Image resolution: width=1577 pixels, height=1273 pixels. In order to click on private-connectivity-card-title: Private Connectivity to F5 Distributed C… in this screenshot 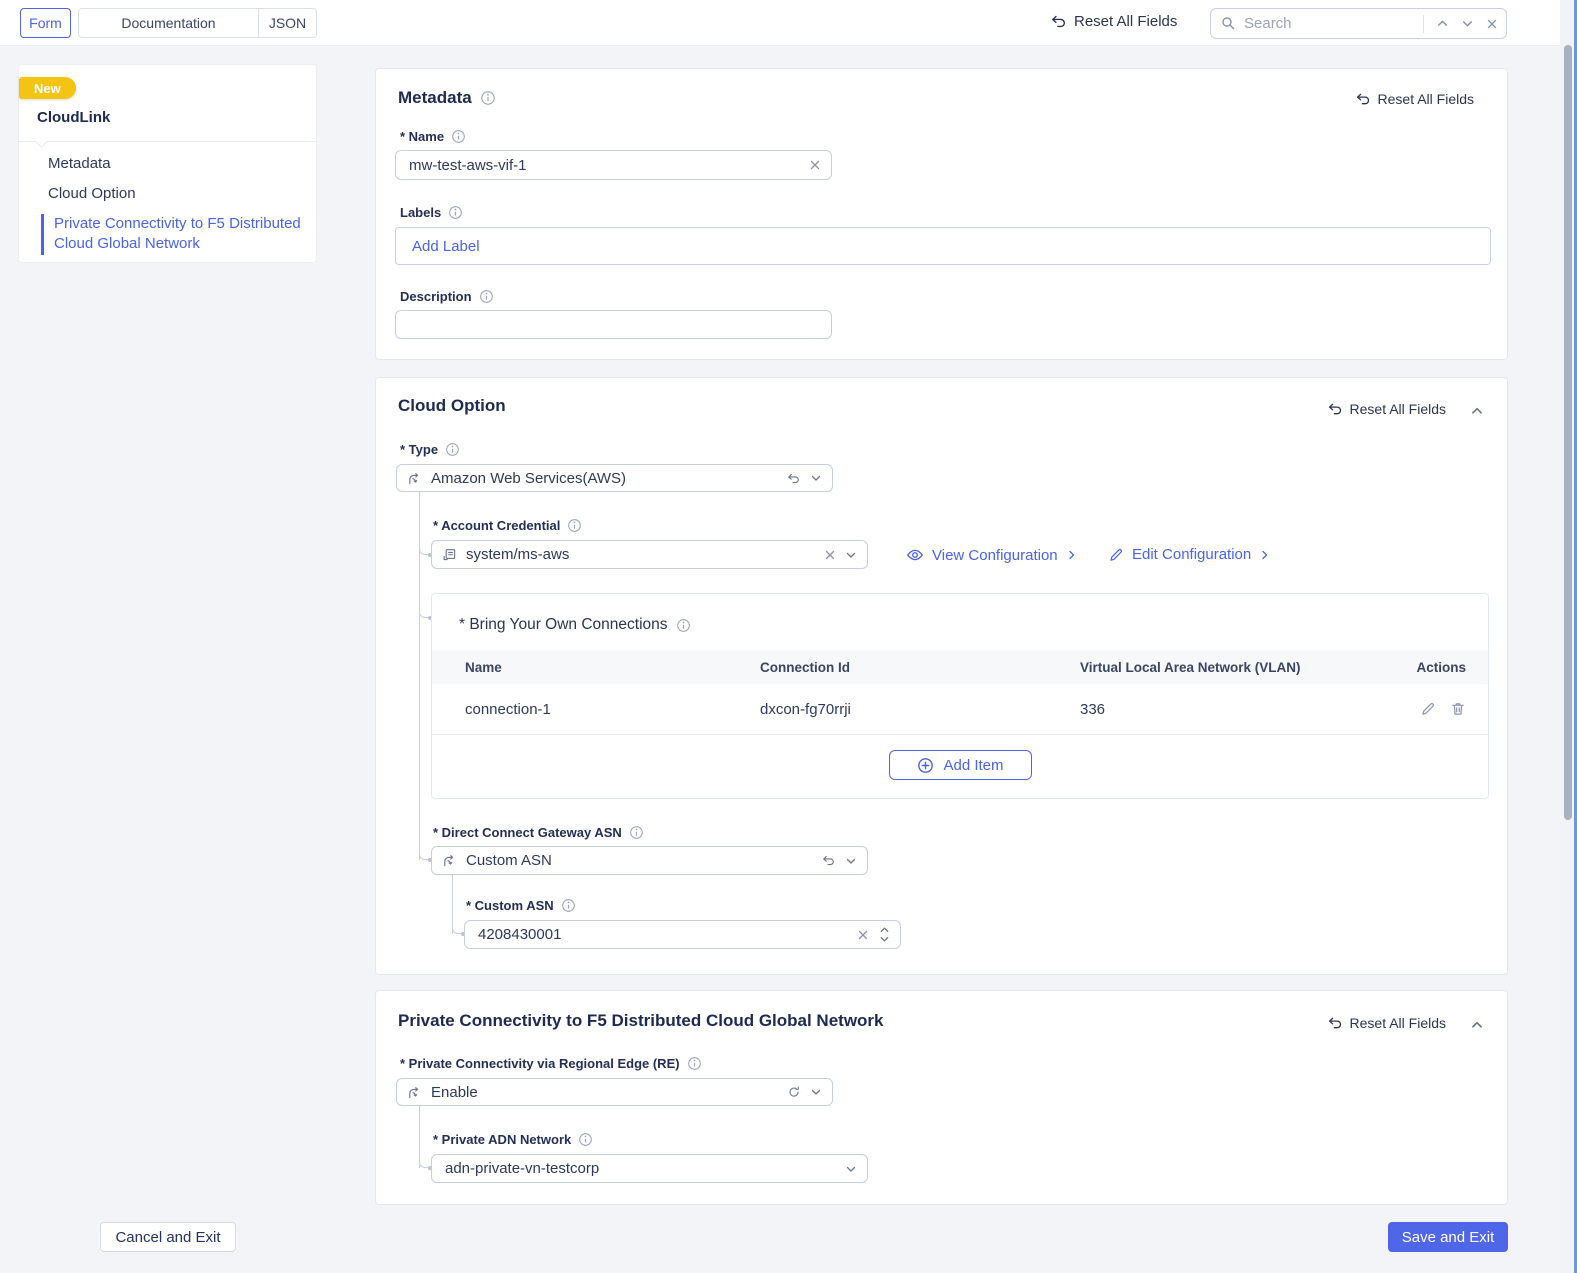, I will do `click(641, 1020)`.